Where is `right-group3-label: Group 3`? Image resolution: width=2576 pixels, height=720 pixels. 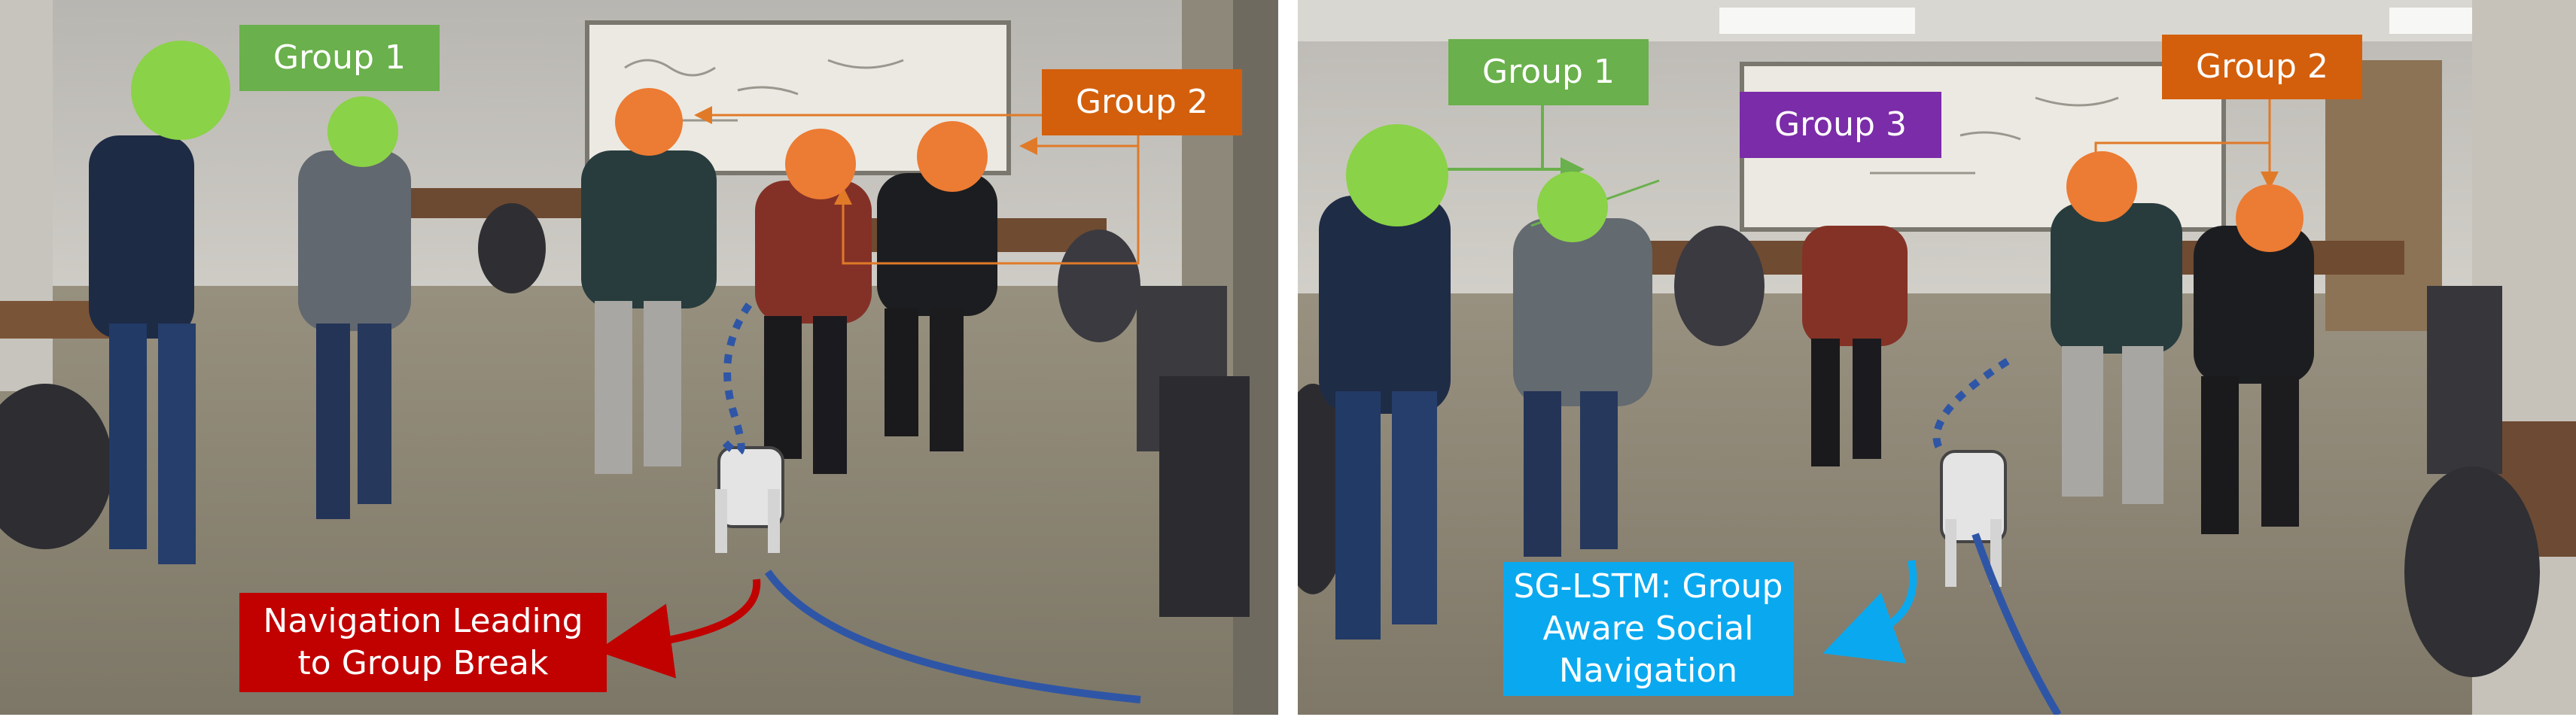 right-group3-label: Group 3 is located at coordinates (1840, 125).